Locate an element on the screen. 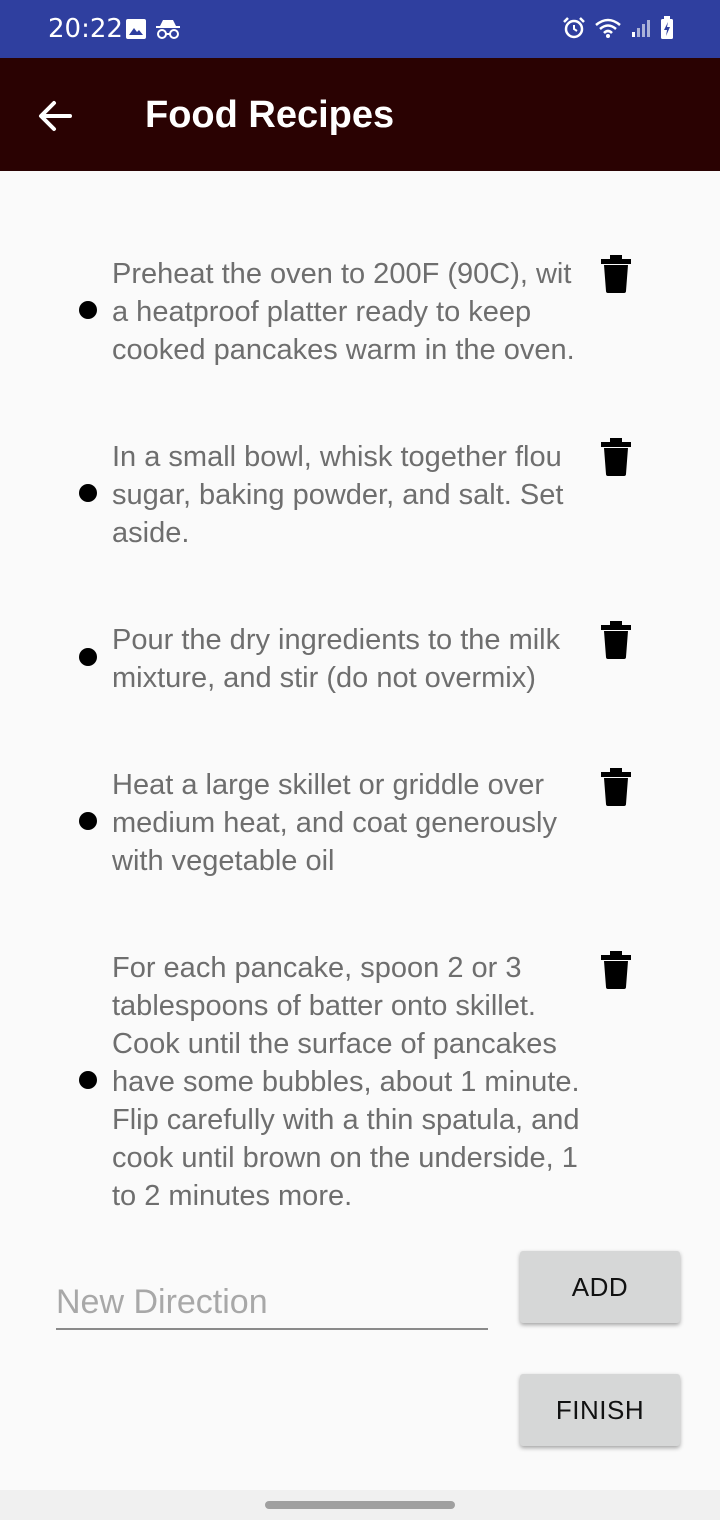 The image size is (720, 1520). navigation-bar is located at coordinates (360, 1505).